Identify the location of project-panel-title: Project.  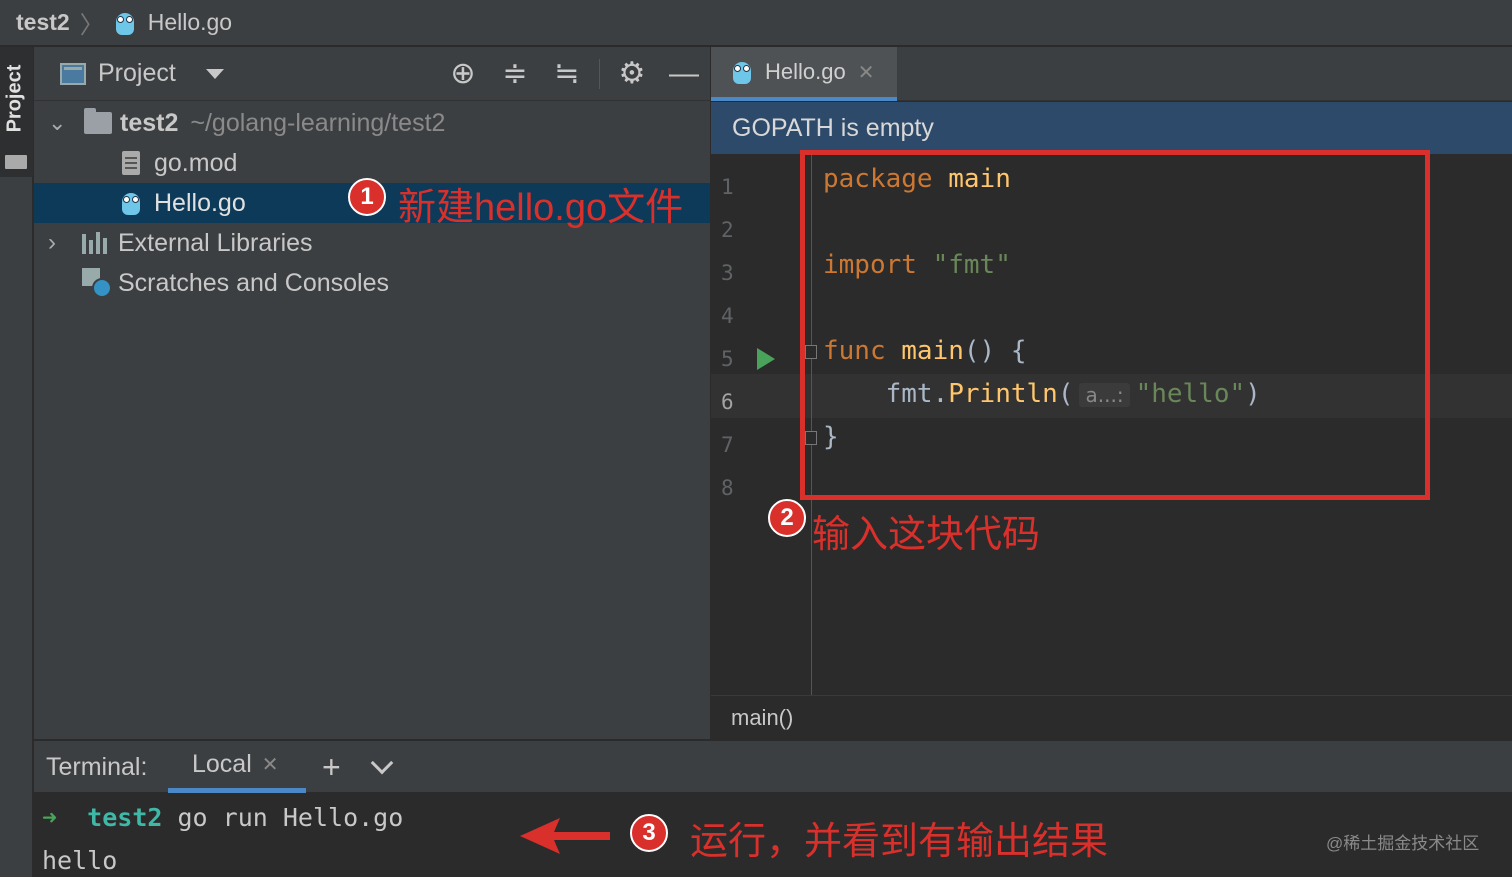
(137, 73).